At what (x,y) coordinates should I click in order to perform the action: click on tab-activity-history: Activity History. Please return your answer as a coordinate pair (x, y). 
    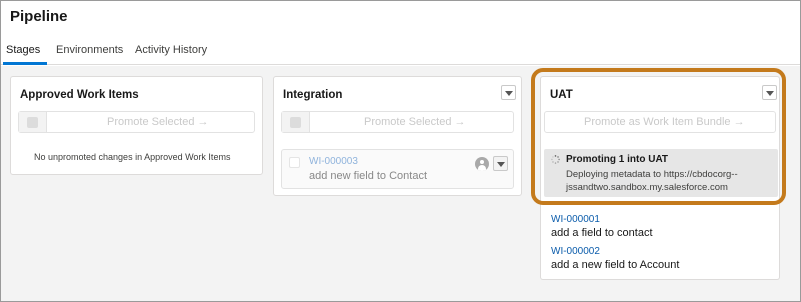
    Looking at the image, I should click on (171, 50).